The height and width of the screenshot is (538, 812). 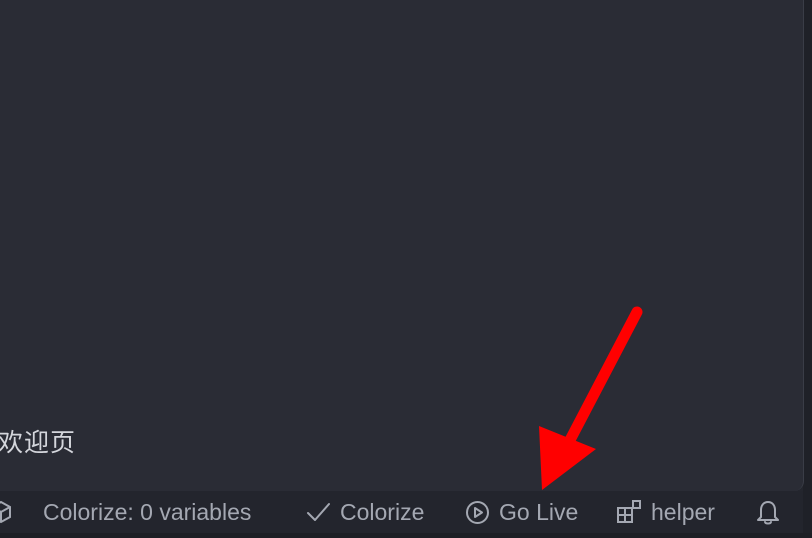 I want to click on go-live-button: Go Live, so click(x=521, y=512).